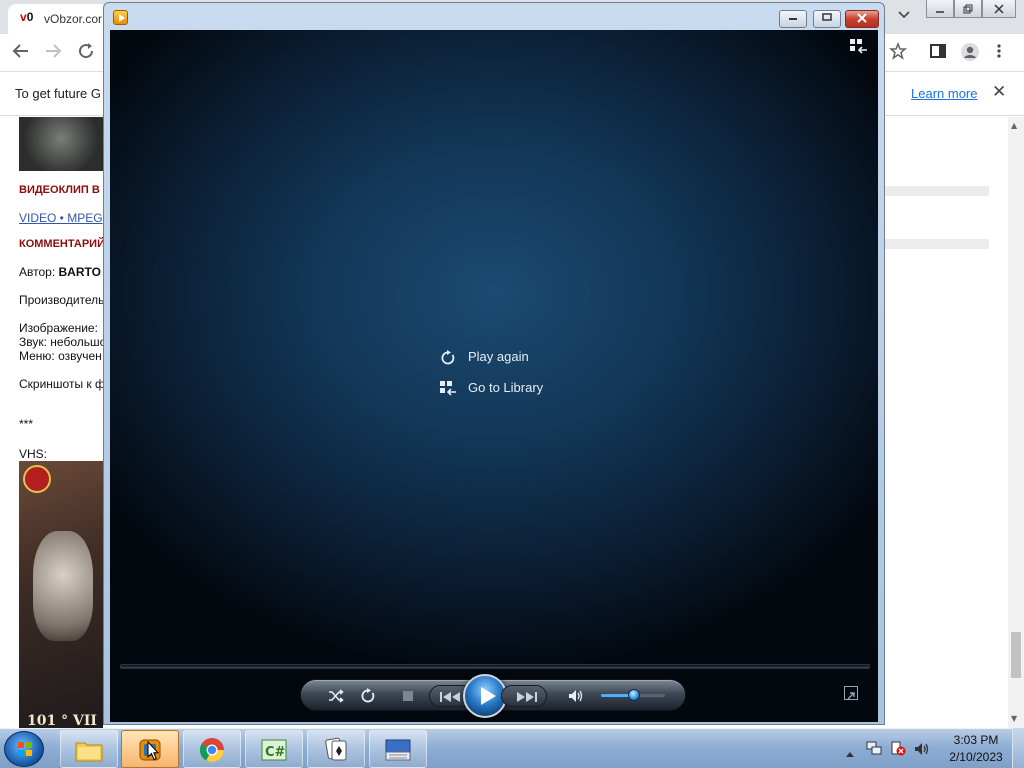  I want to click on keyboard-icon, so click(398, 750).